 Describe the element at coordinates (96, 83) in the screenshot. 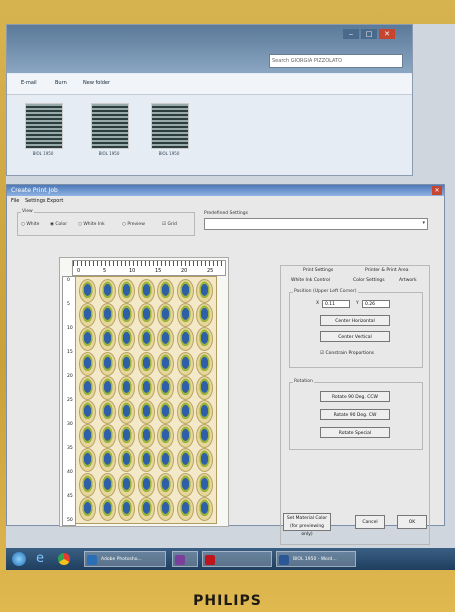

I see `new-folder-button: New folder` at that location.